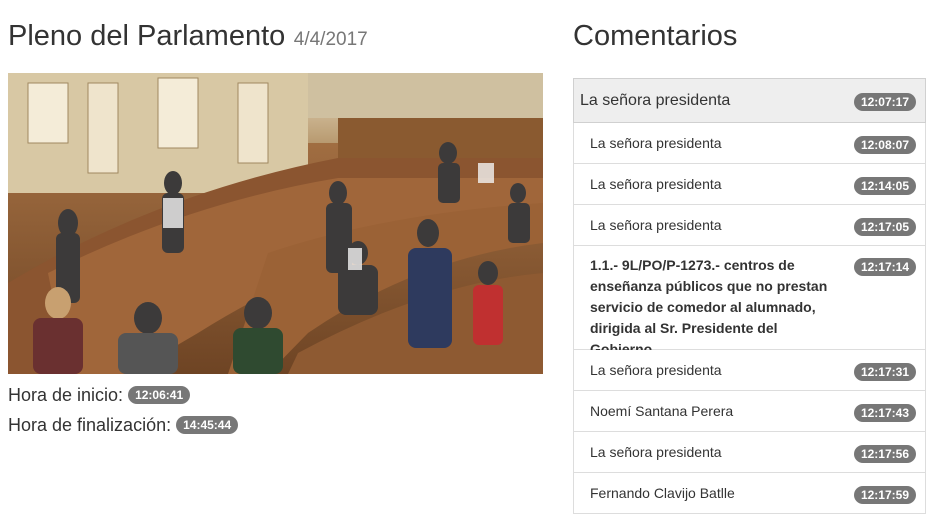 This screenshot has width=926, height=514. What do you see at coordinates (147, 36) in the screenshot?
I see `session-title: Pleno del Parlamento` at bounding box center [147, 36].